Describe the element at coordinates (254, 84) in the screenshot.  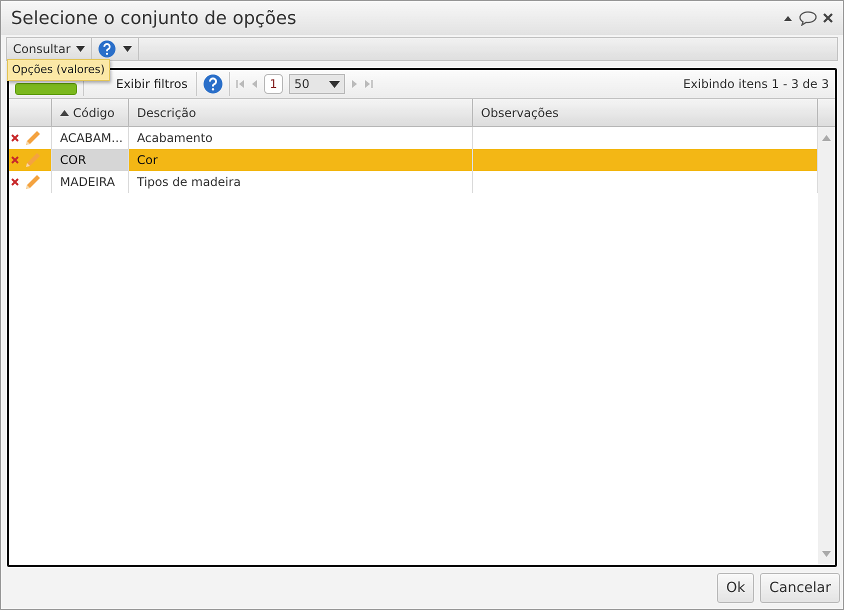
I see `previous-page-icon` at that location.